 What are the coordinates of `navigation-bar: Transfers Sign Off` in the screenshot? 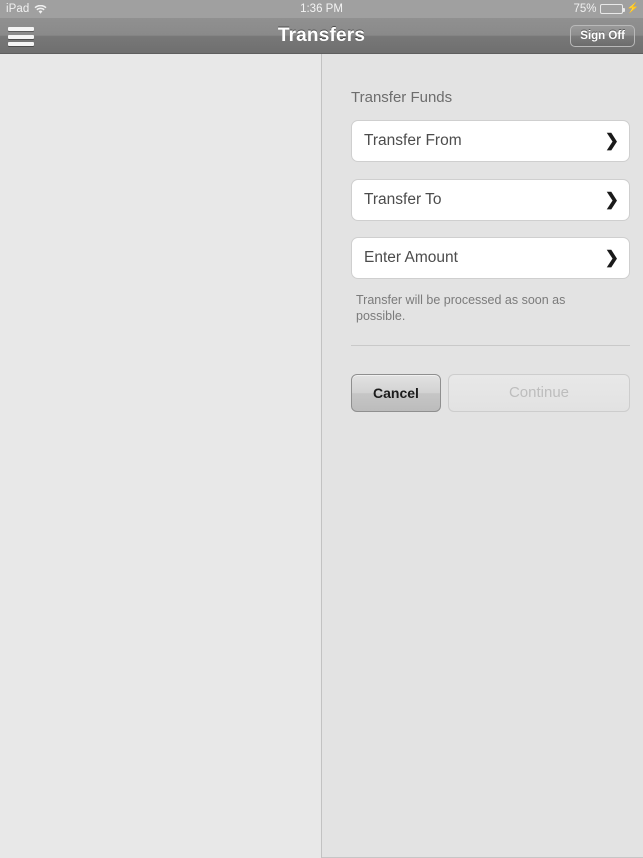 It's located at (321, 36).